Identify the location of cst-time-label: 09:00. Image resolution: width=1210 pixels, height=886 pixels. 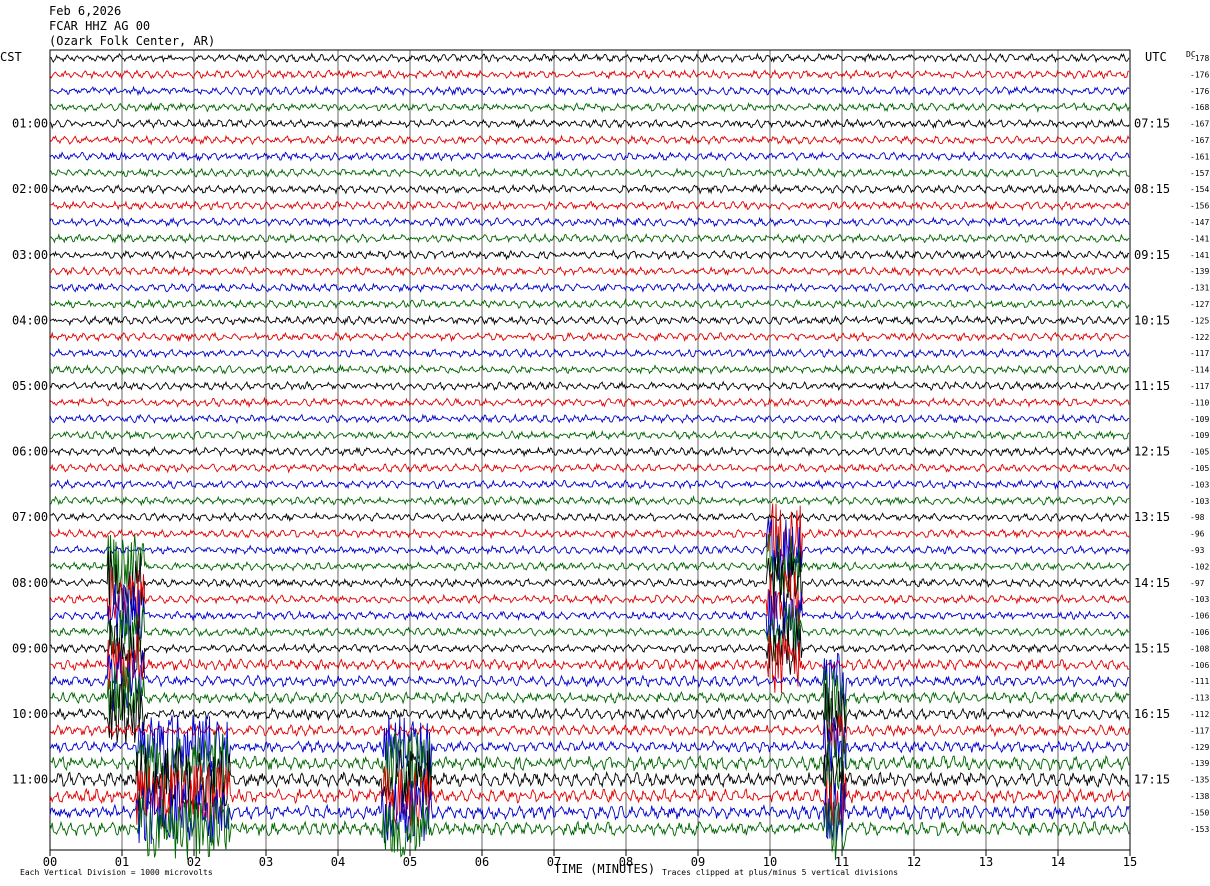
(30, 648).